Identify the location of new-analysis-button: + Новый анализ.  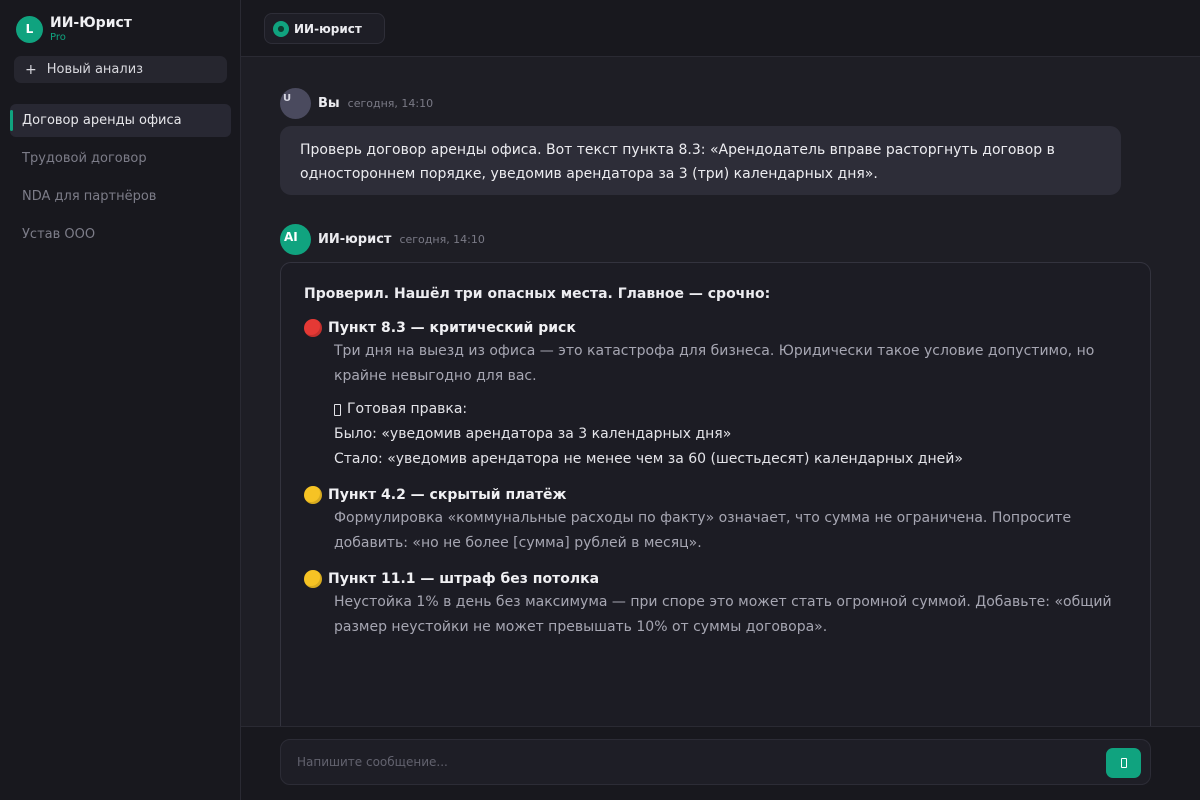
(120, 69).